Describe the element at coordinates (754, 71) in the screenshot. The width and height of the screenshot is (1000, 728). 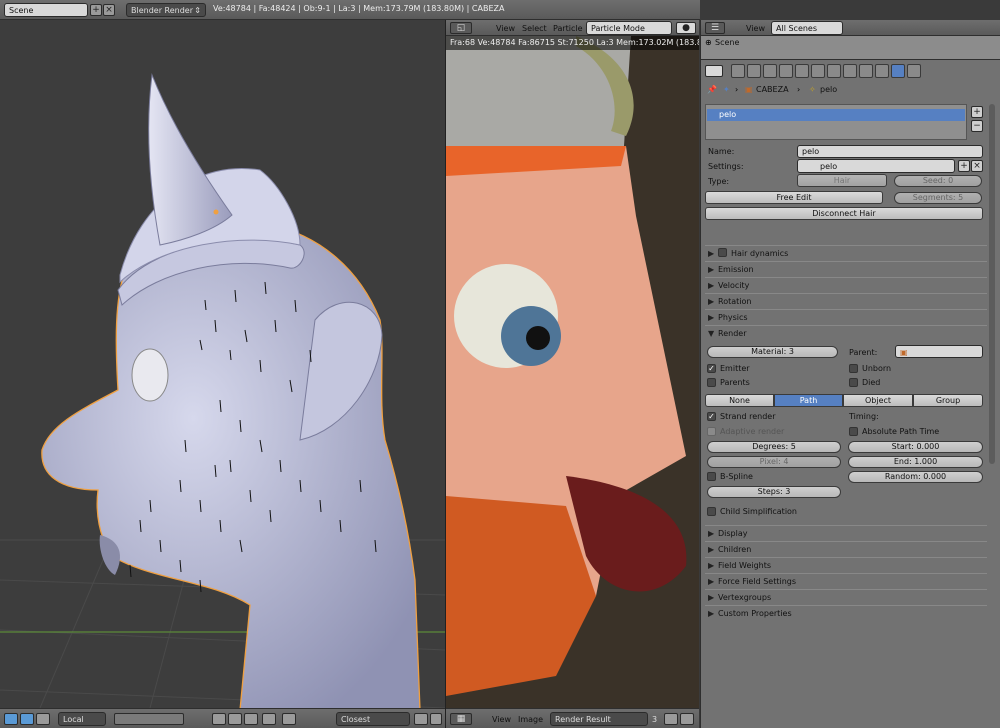
I see `render-layers-tab-icon` at that location.